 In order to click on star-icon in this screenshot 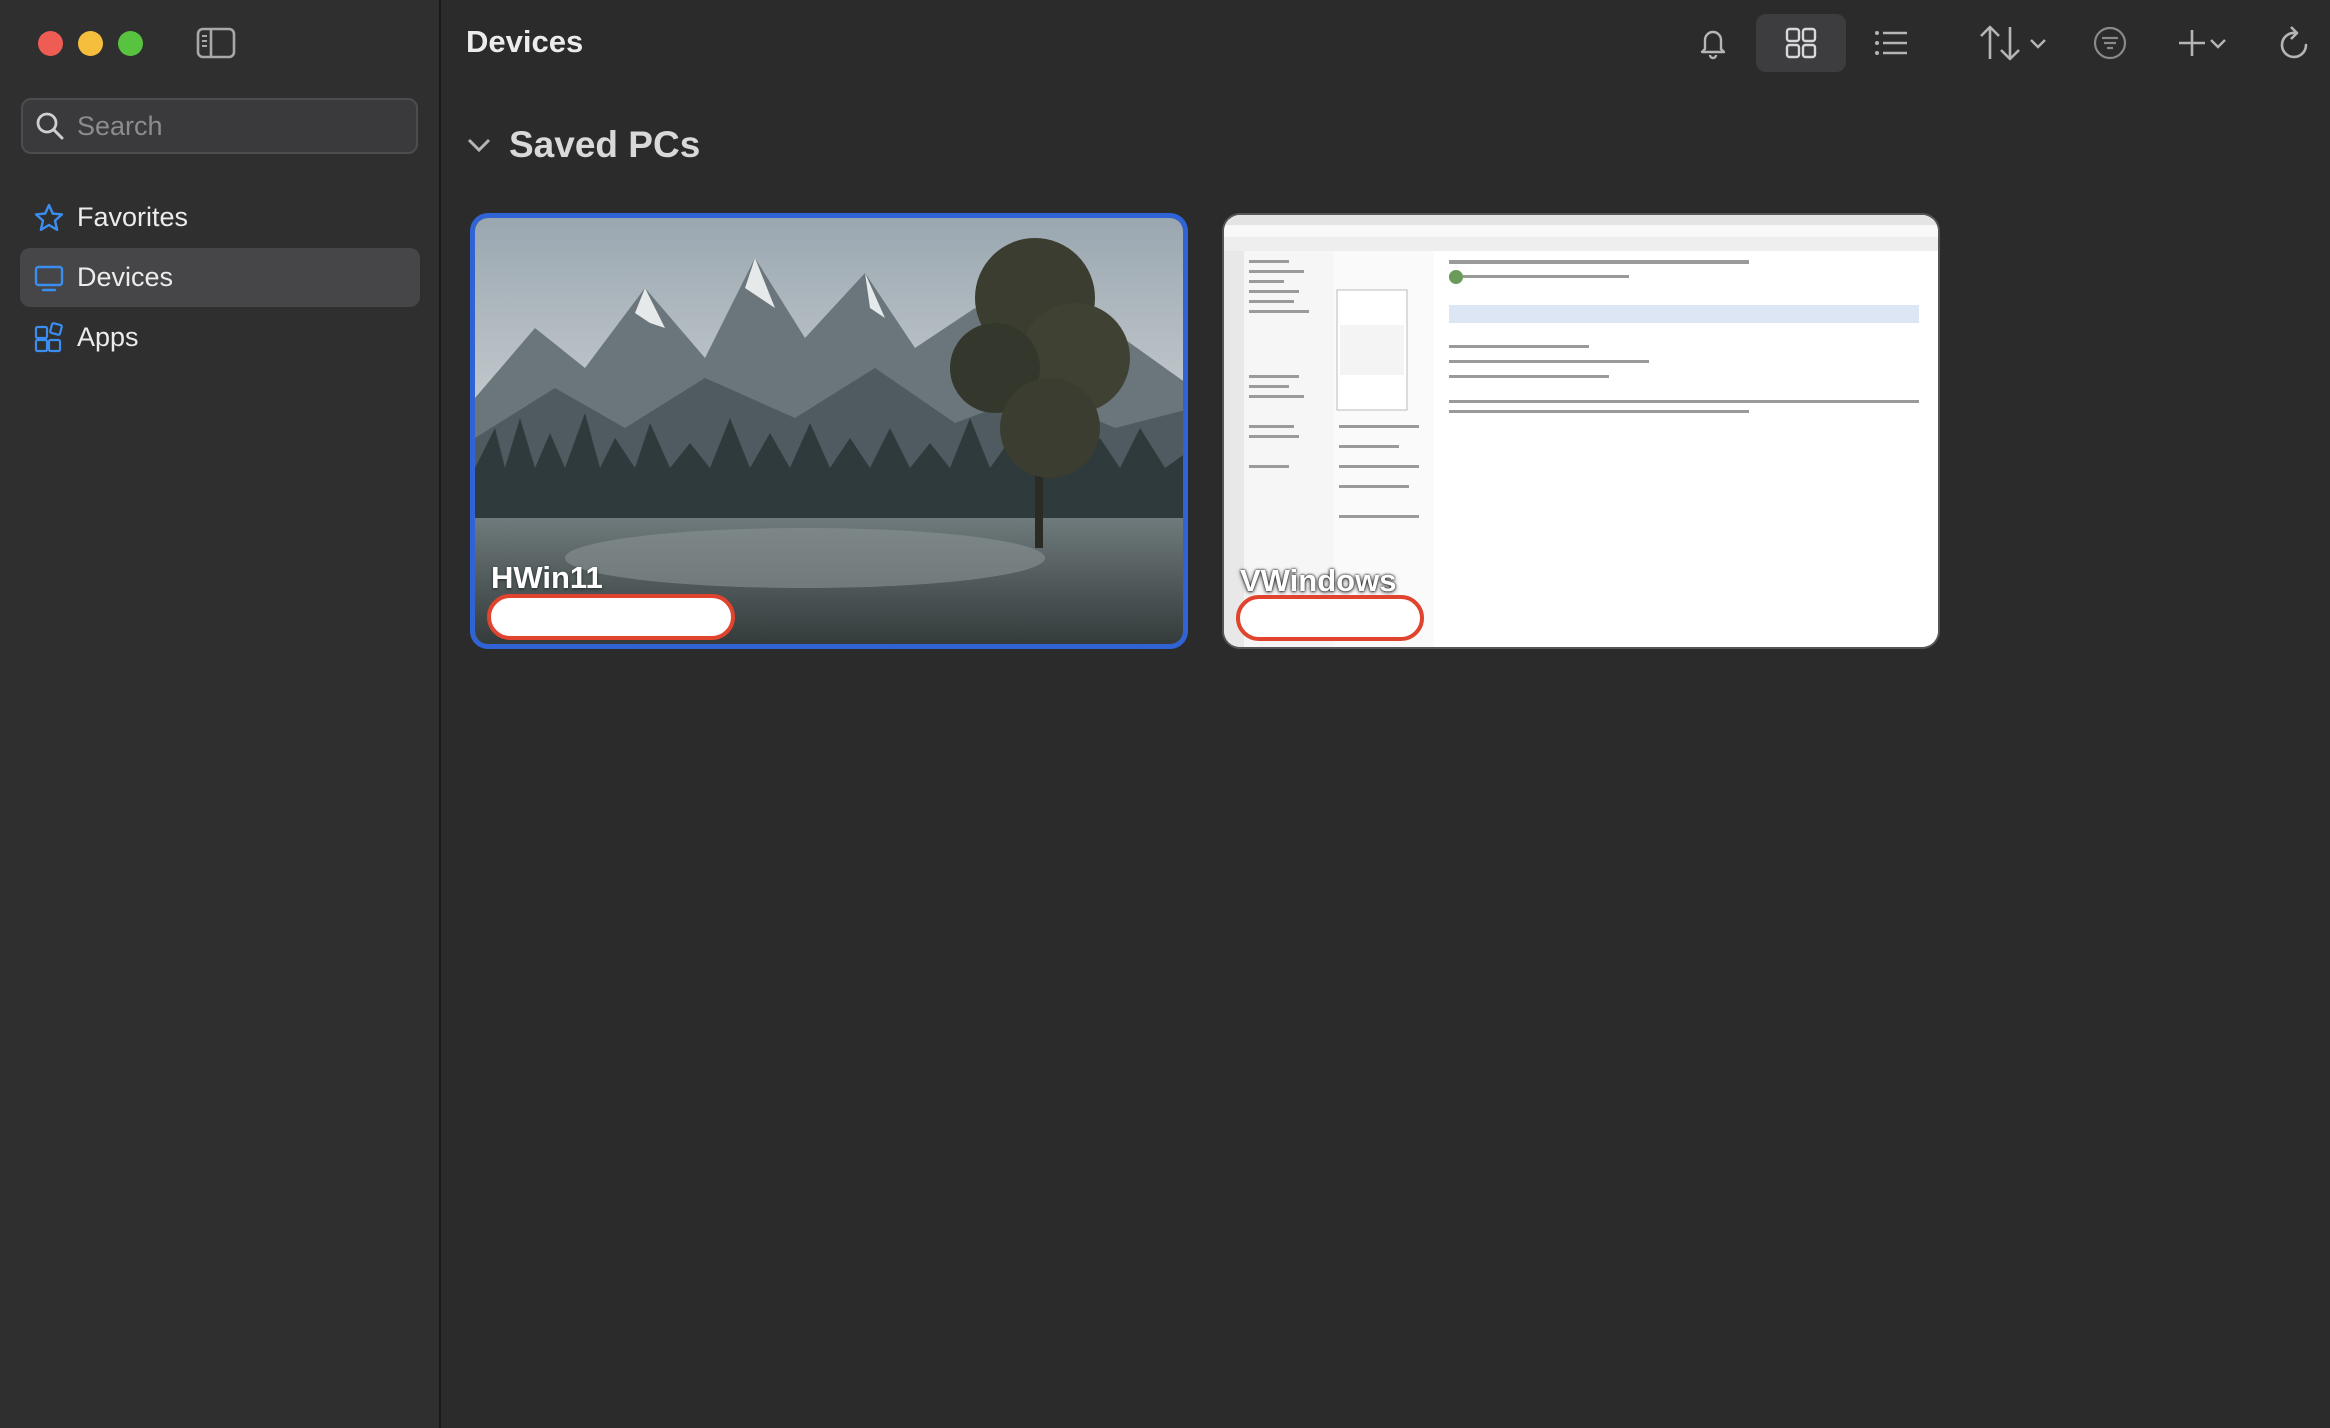, I will do `click(49, 218)`.